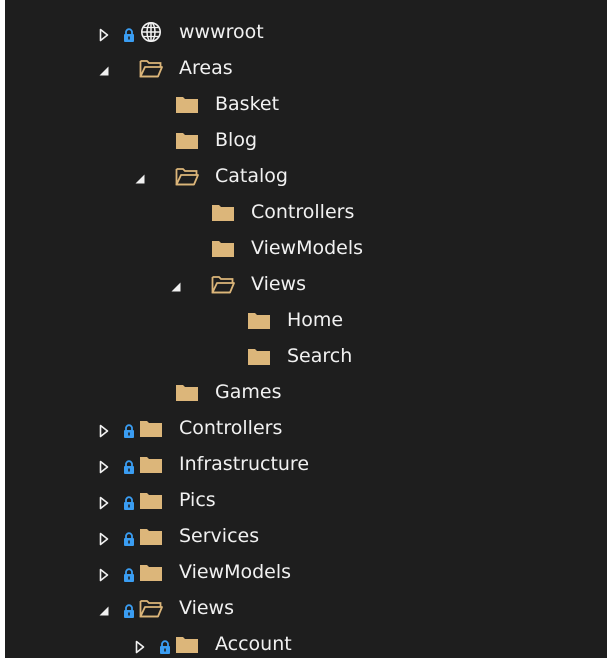 The image size is (607, 658). What do you see at coordinates (152, 31) in the screenshot?
I see `globe-icon` at bounding box center [152, 31].